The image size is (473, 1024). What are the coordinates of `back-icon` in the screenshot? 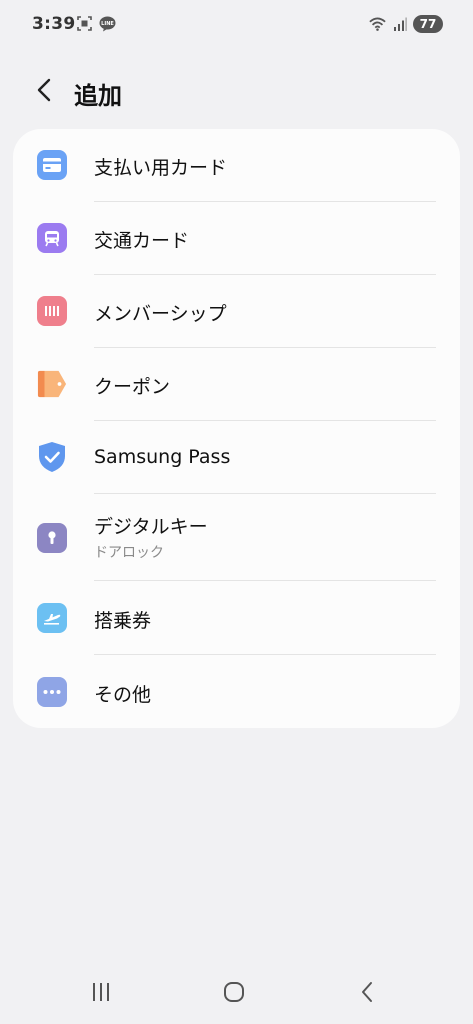 It's located at (367, 994).